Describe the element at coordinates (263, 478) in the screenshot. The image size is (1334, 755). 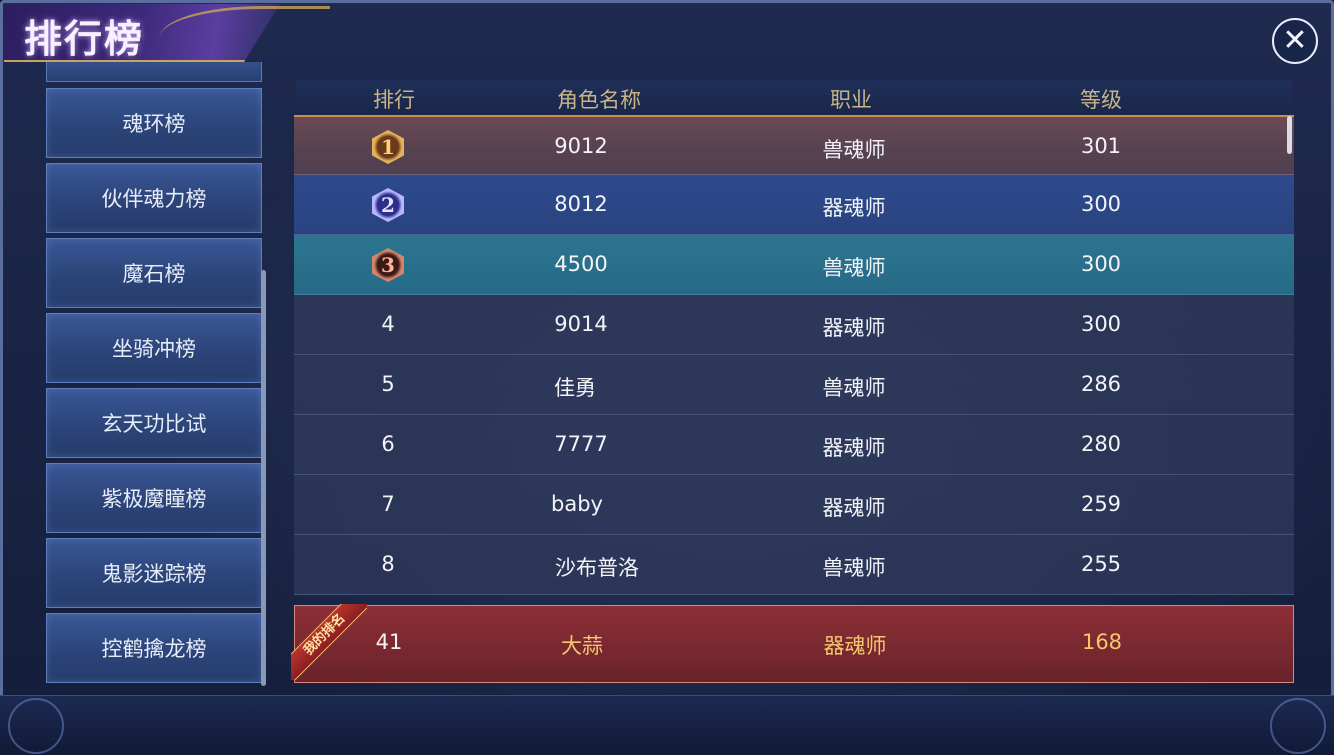
I see `sidebar-scrollbar` at that location.